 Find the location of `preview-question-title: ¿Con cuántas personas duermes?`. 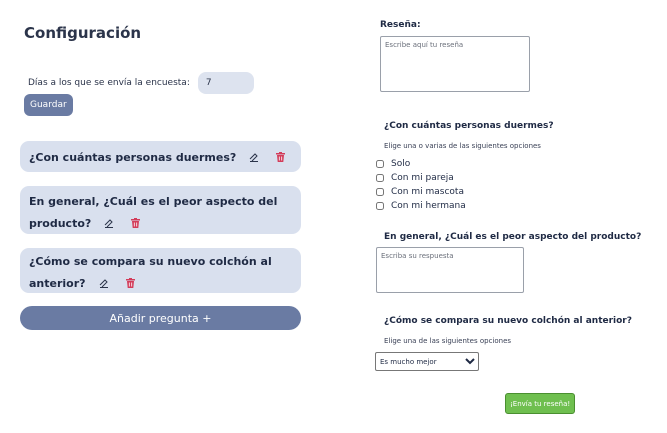

preview-question-title: ¿Con cuántas personas duermes? is located at coordinates (469, 126).